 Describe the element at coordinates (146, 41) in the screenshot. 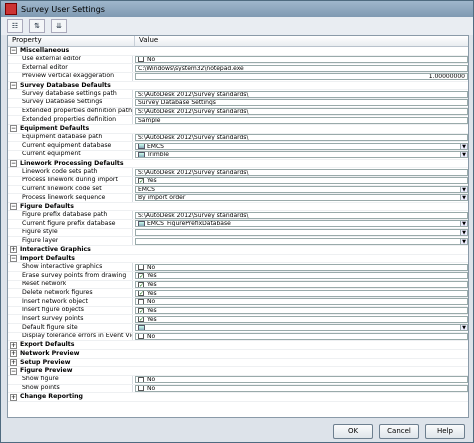

I see `column-header-value: Value` at that location.